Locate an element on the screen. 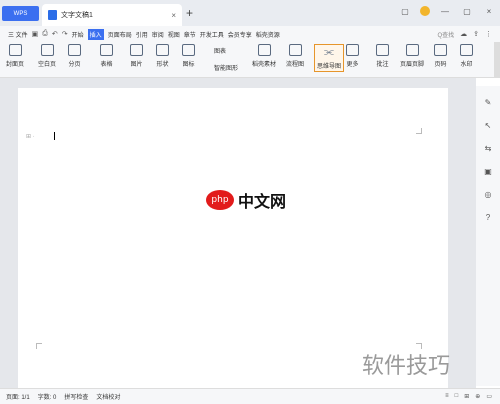  redo-icon: ↷ is located at coordinates (65, 34).